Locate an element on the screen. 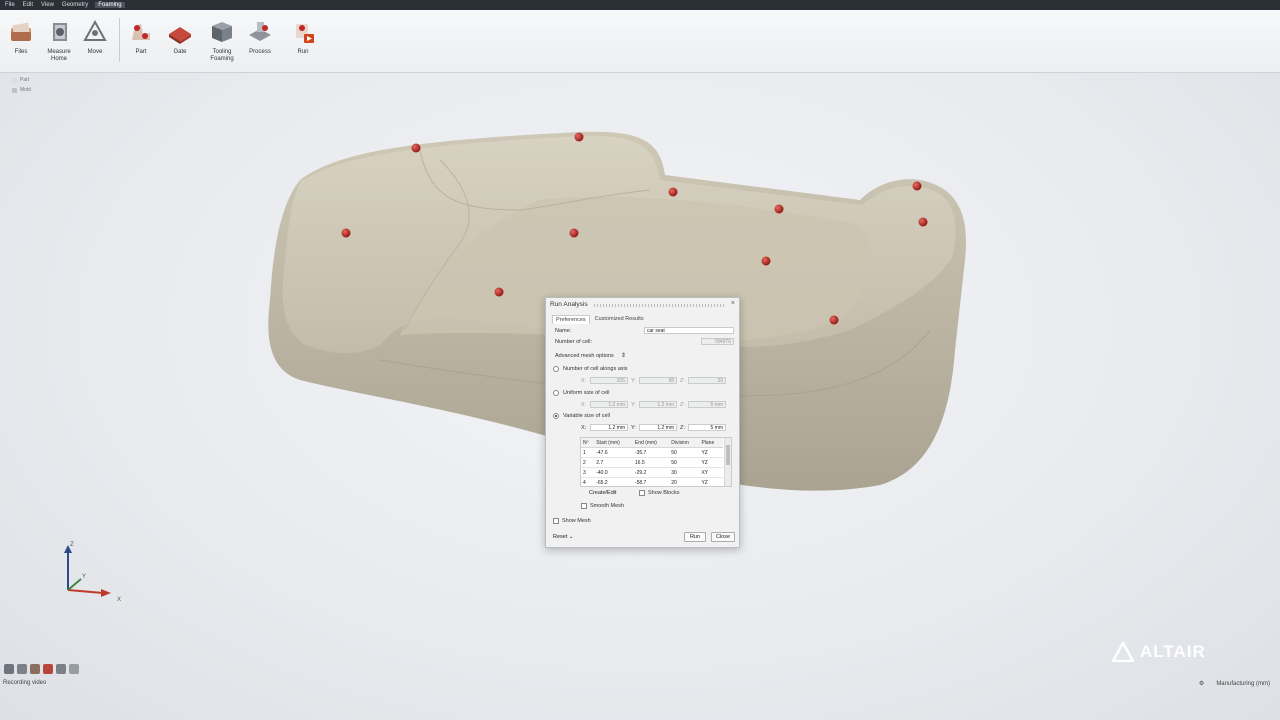 This screenshot has width=1280, height=720. show-blocks-checkbox is located at coordinates (642, 493).